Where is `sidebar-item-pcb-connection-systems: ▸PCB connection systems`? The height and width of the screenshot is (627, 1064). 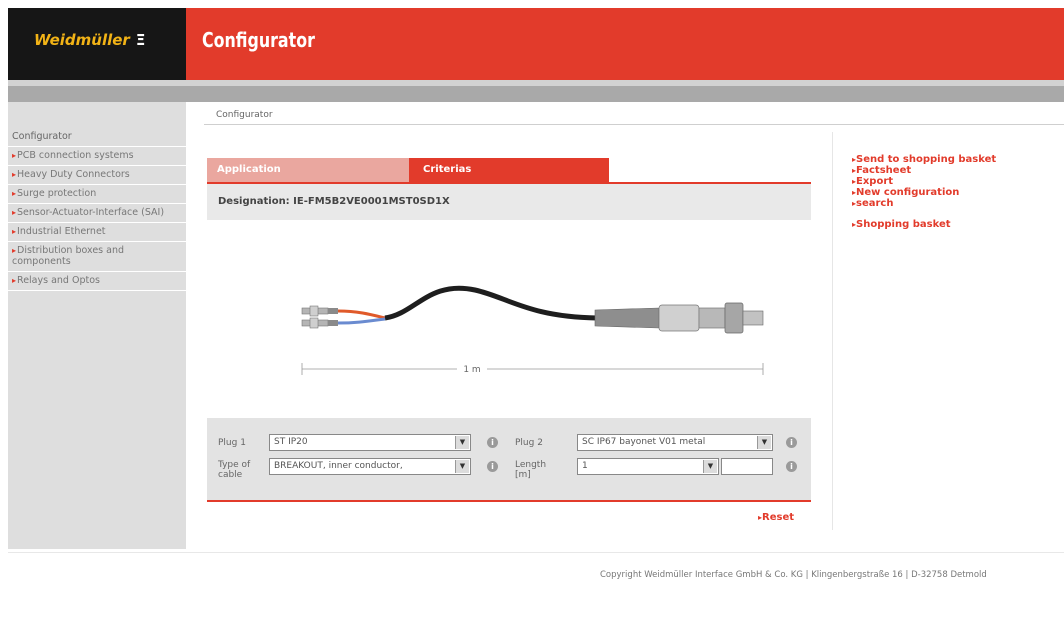 sidebar-item-pcb-connection-systems: ▸PCB connection systems is located at coordinates (97, 156).